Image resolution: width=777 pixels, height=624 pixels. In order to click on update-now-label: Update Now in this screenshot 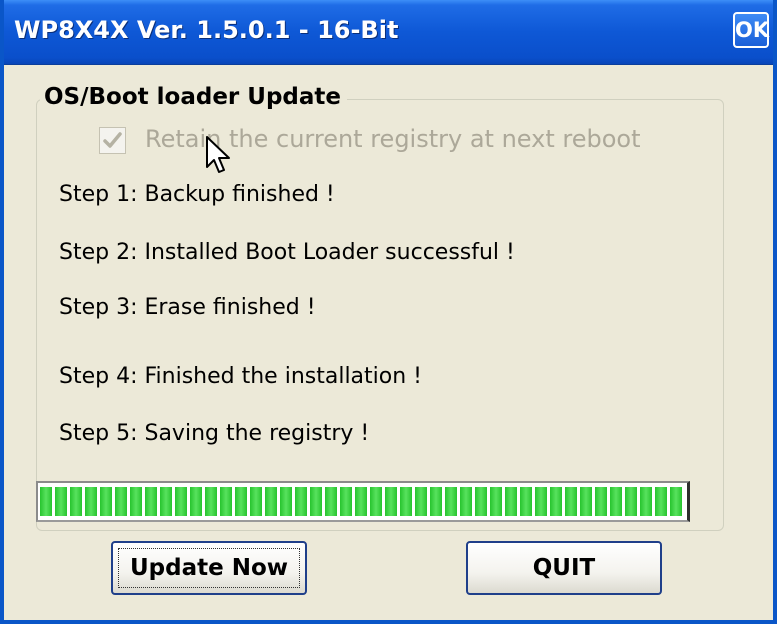, I will do `click(209, 568)`.